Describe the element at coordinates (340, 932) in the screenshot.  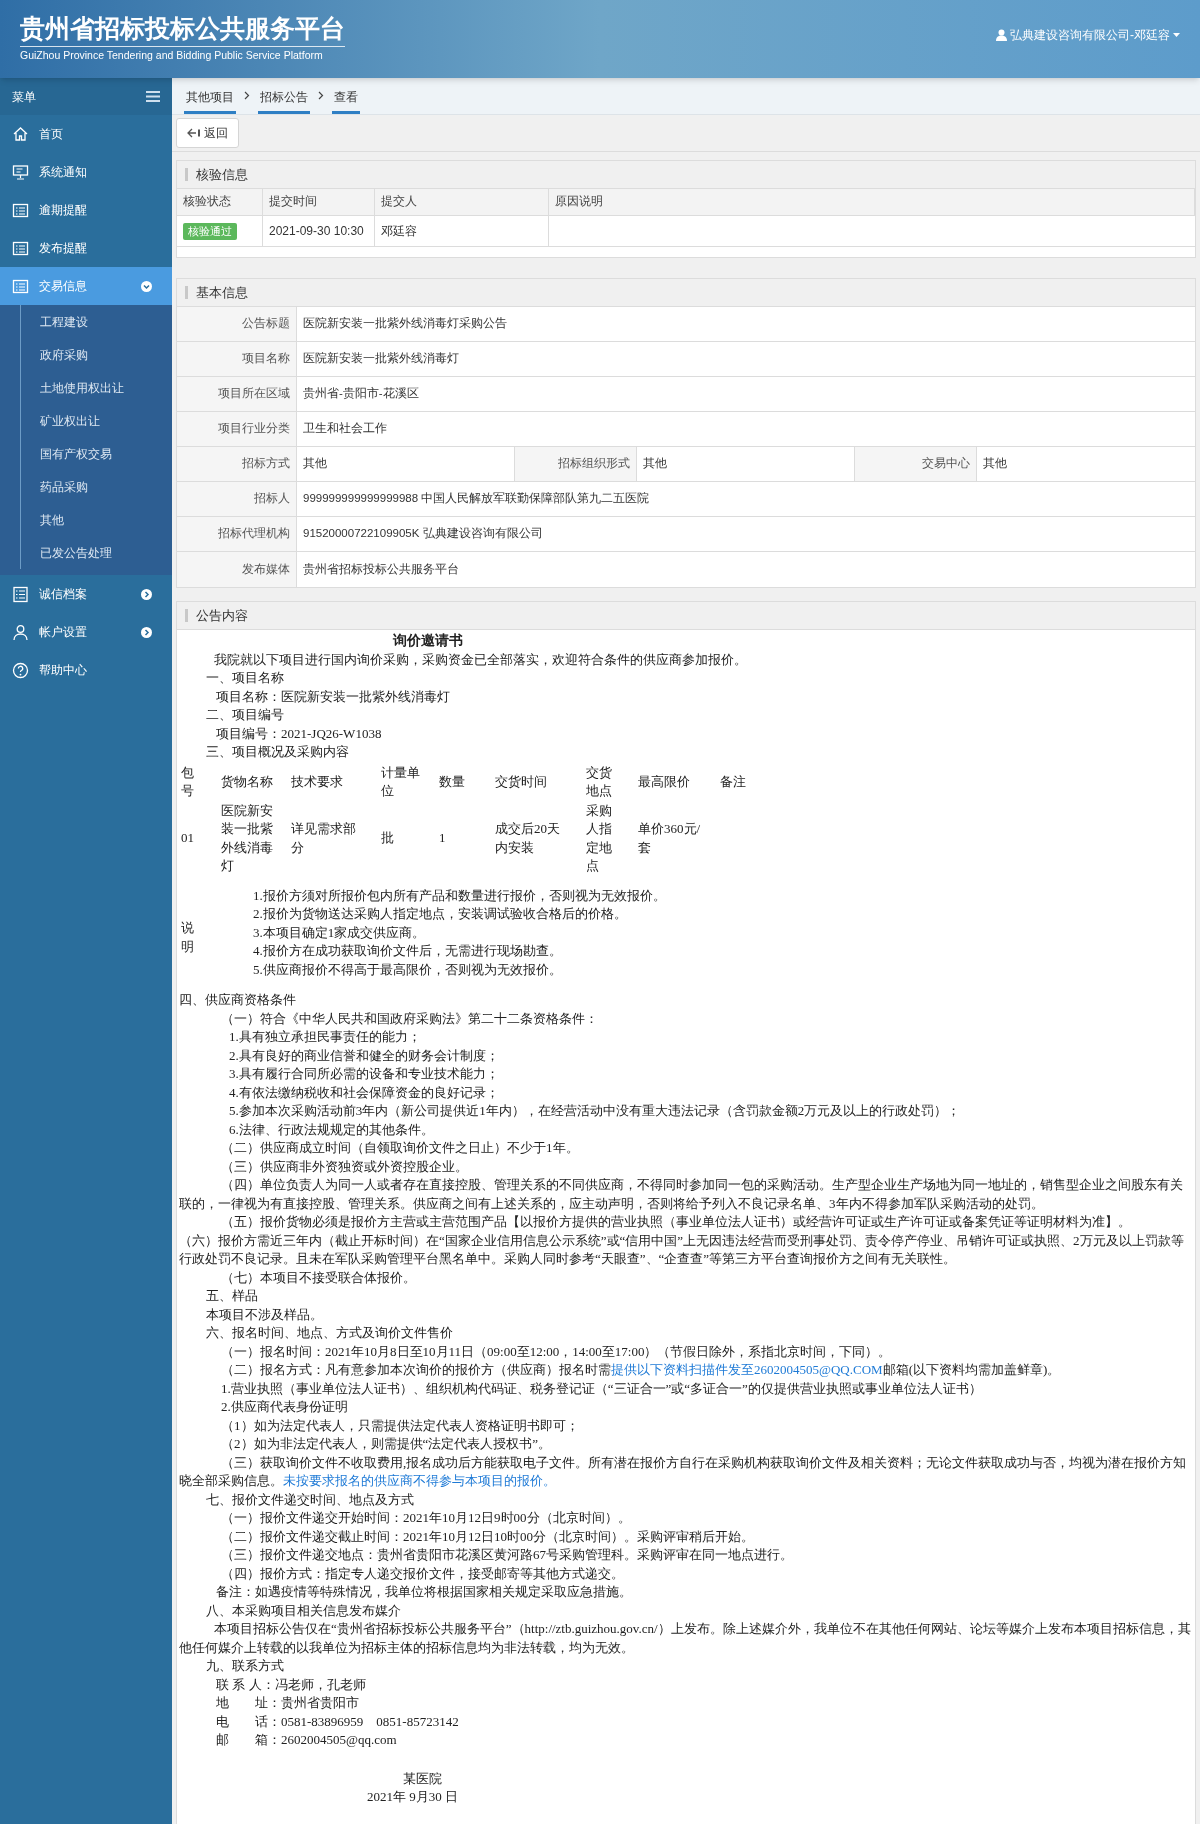
I see `note-line: 3.本项目确定1家成交供应商。` at that location.